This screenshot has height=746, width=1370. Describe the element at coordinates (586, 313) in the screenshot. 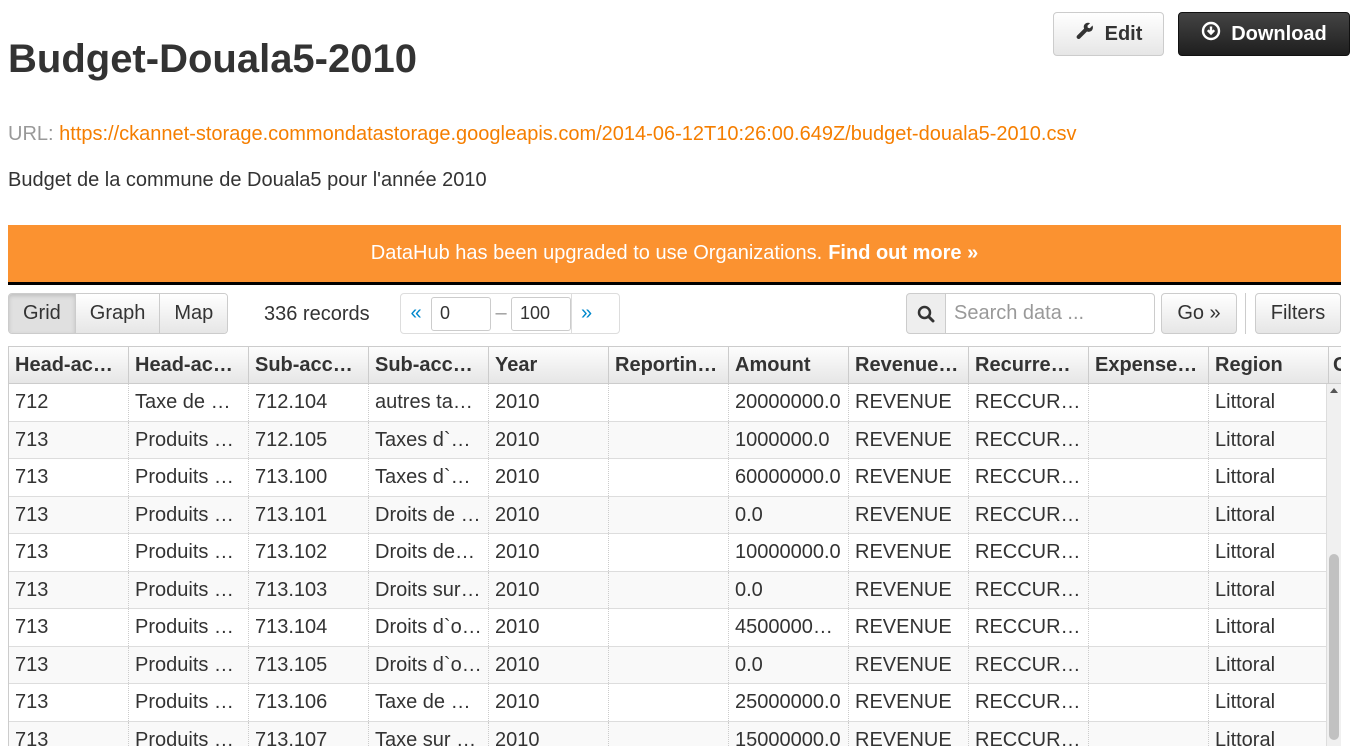

I see `pager-next-button: »` at that location.